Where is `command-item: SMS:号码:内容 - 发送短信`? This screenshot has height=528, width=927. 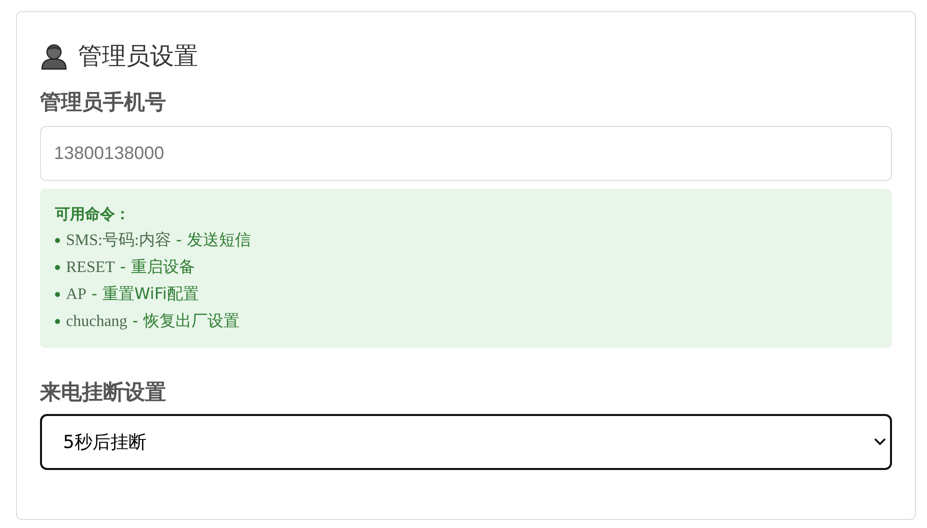
command-item: SMS:号码:内容 - 发送短信 is located at coordinates (158, 240).